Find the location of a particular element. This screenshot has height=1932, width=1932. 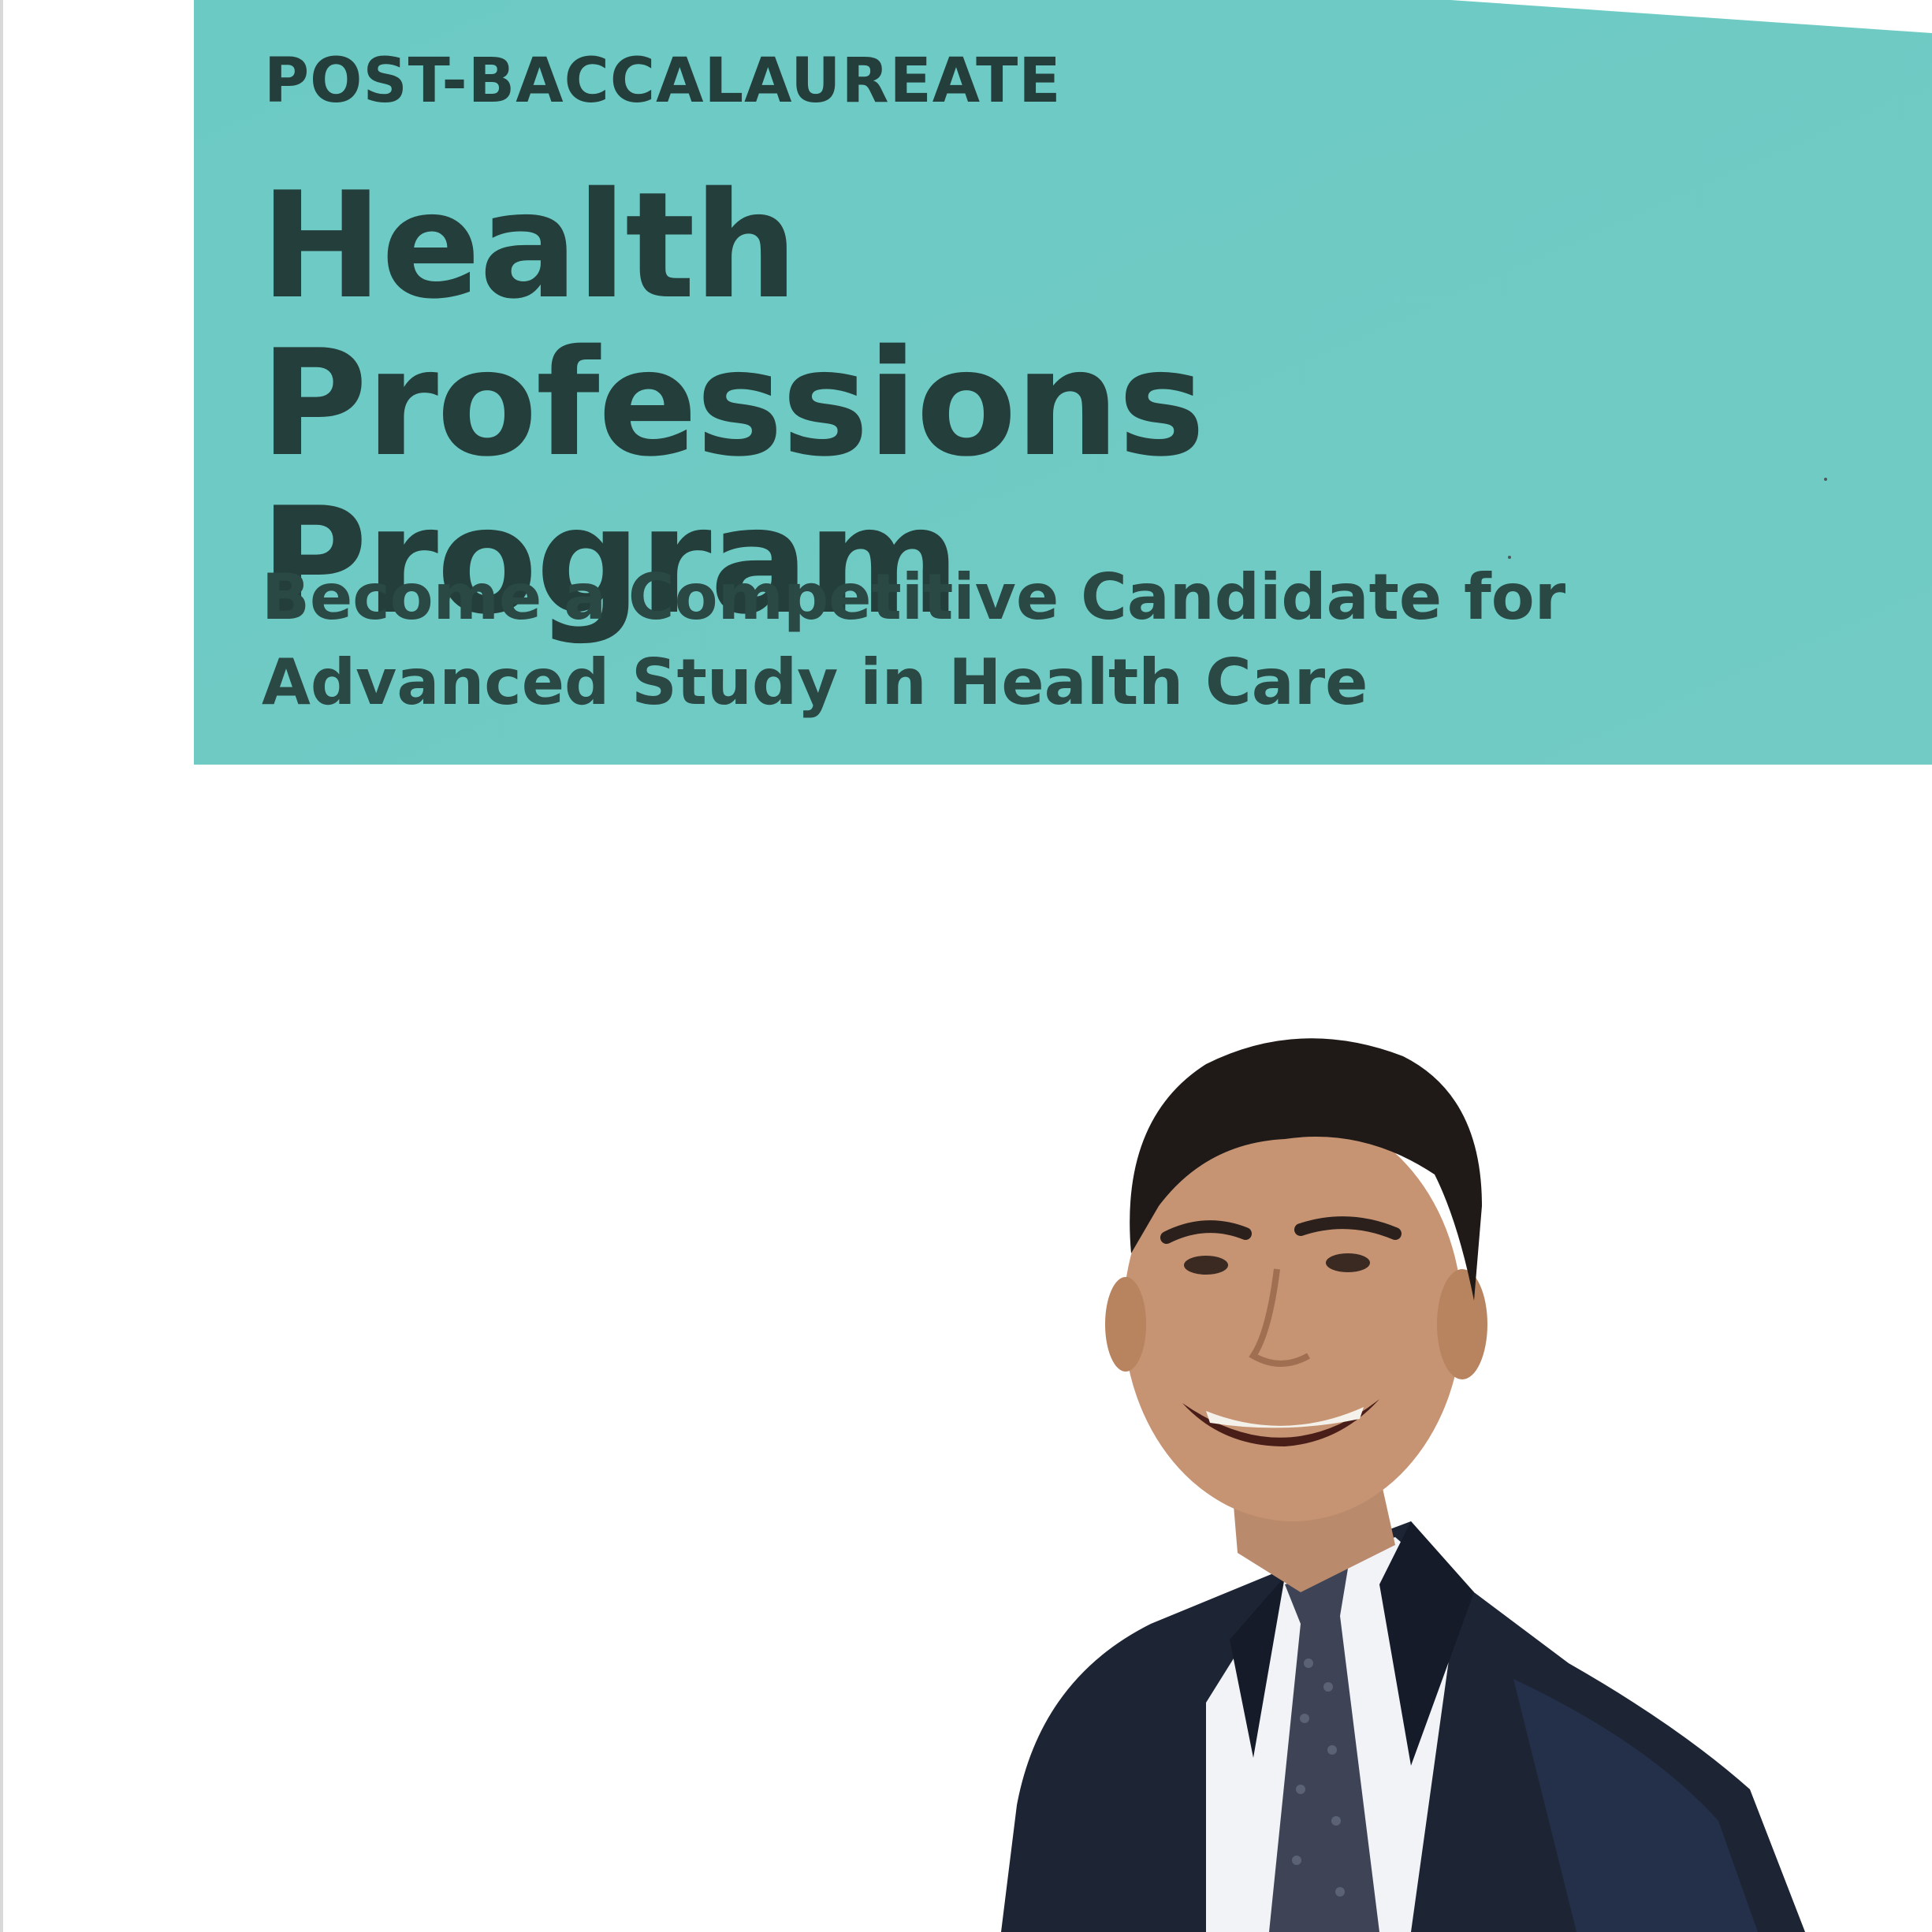

subtitle-line-1: Become a Competitive Candidate for is located at coordinates (914, 597).